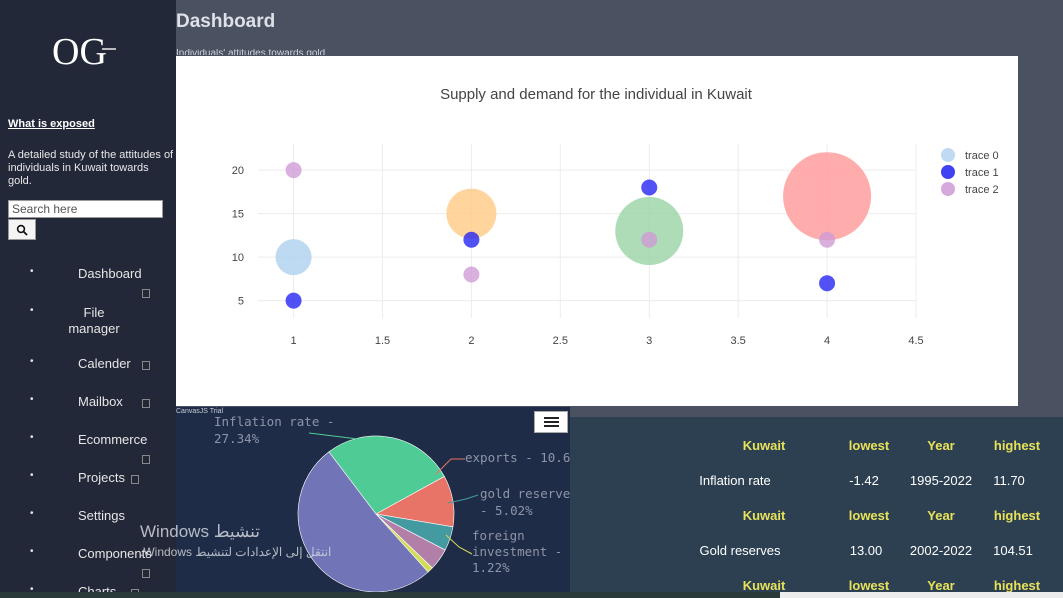  What do you see at coordinates (506, 510) in the screenshot?
I see `pie-label: - 5.02%` at bounding box center [506, 510].